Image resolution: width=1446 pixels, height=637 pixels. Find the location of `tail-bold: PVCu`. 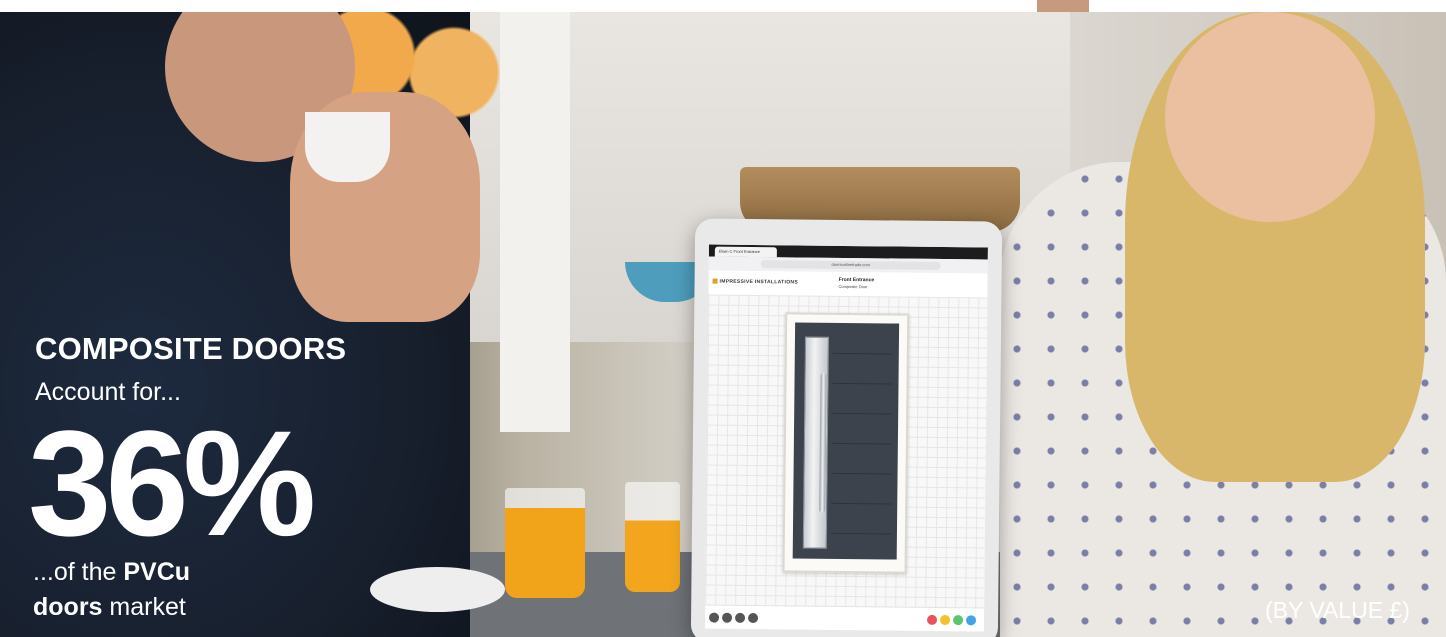

tail-bold: PVCu is located at coordinates (157, 572).